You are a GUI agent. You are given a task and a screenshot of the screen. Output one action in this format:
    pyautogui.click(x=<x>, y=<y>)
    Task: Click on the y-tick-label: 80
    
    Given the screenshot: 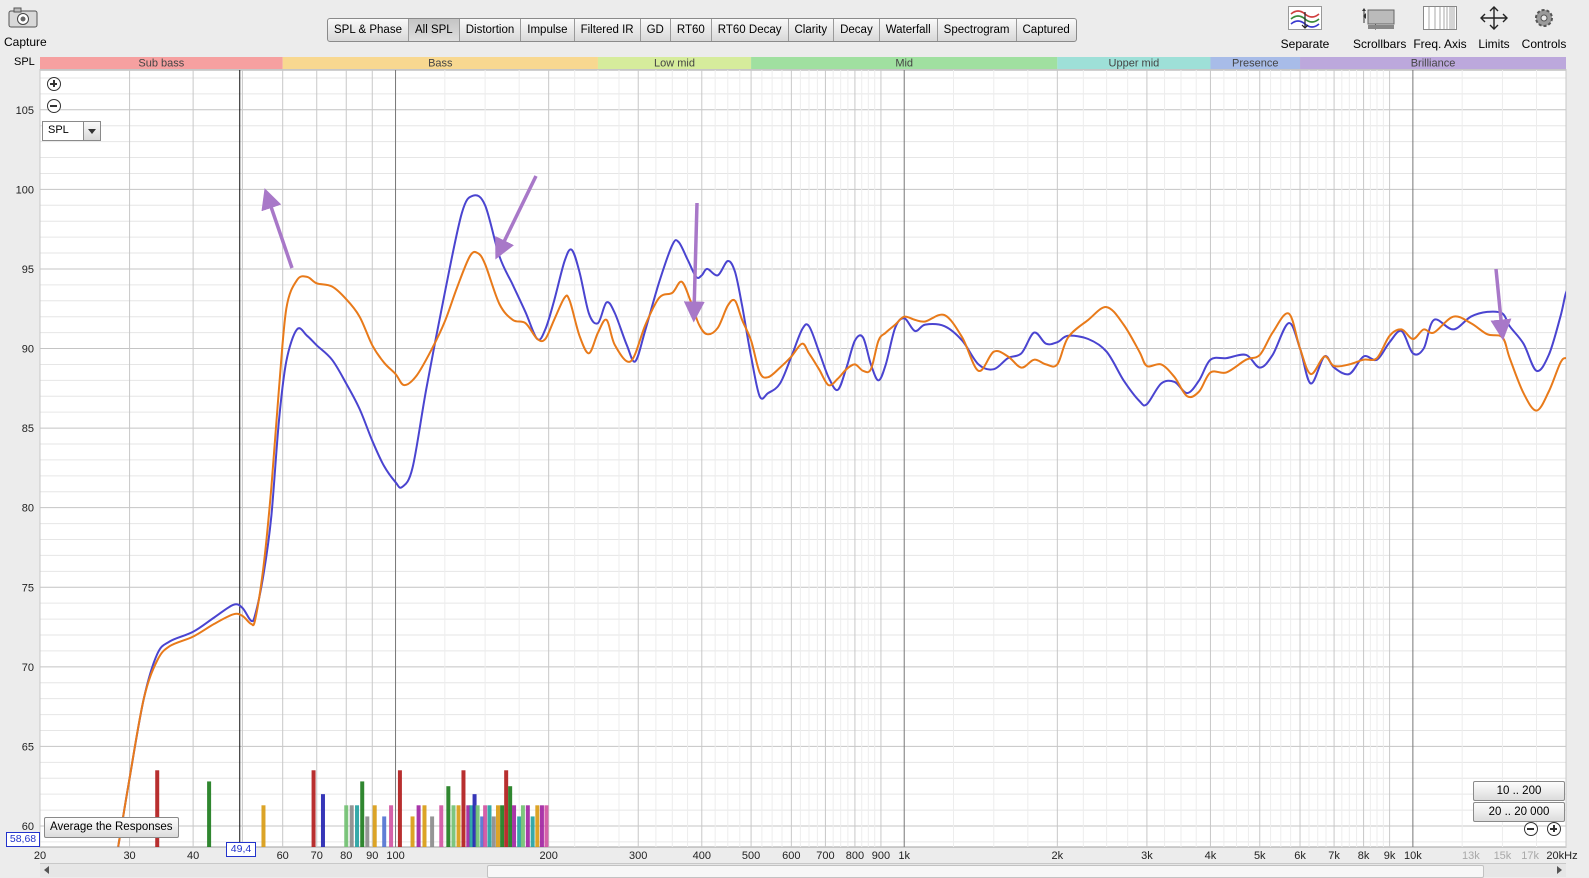 What is the action you would take?
    pyautogui.click(x=28, y=509)
    